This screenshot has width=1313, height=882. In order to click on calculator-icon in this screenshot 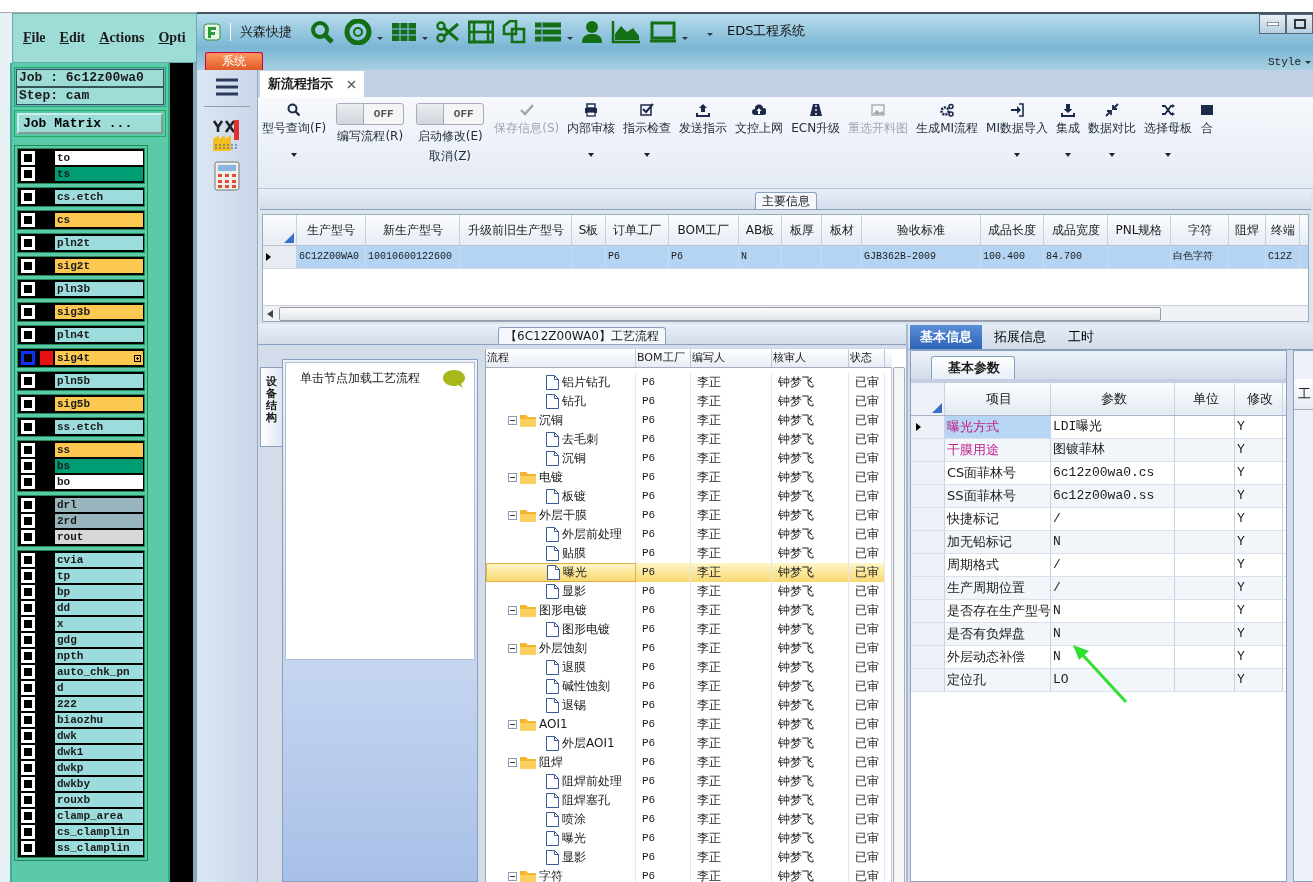, I will do `click(227, 176)`.